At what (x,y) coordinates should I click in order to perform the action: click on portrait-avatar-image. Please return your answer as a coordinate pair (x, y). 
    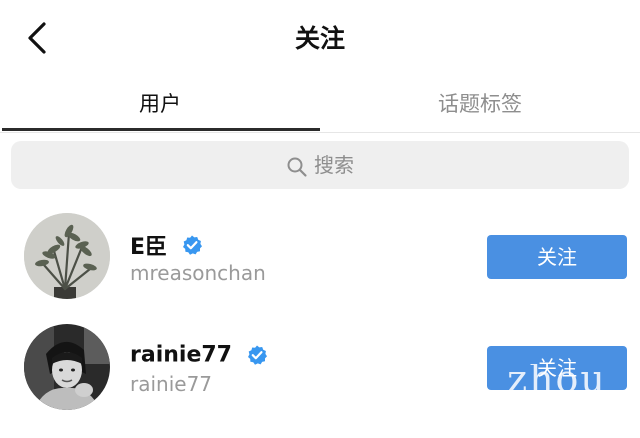
    Looking at the image, I should click on (67, 367).